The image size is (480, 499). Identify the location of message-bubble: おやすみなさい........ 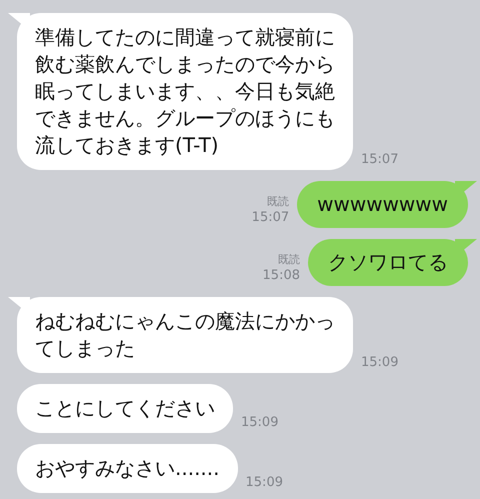
(127, 468).